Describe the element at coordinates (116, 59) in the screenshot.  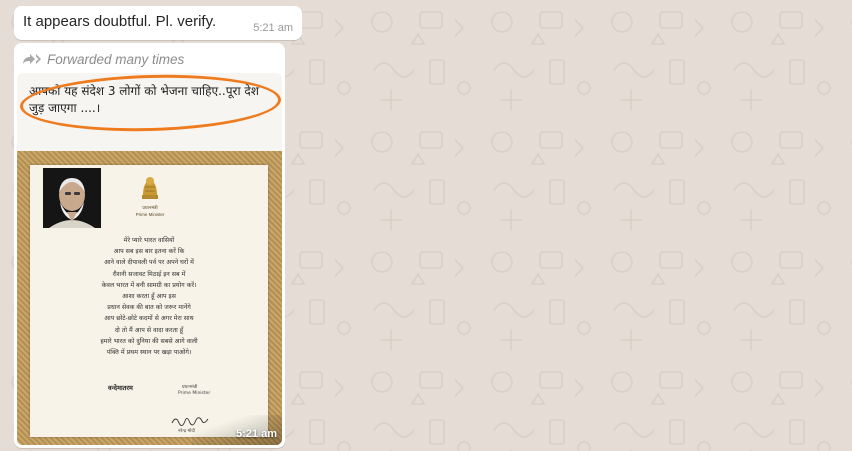
I see `forwarded-label: Forwarded many times` at that location.